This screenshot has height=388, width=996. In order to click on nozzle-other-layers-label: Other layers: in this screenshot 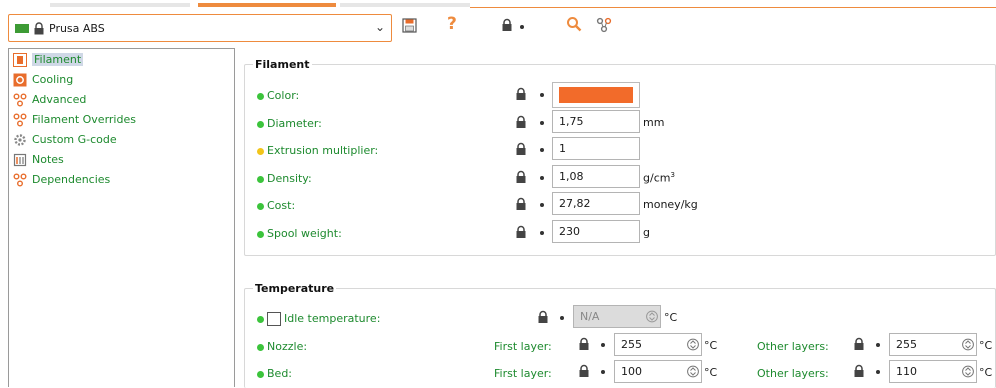, I will do `click(793, 346)`.